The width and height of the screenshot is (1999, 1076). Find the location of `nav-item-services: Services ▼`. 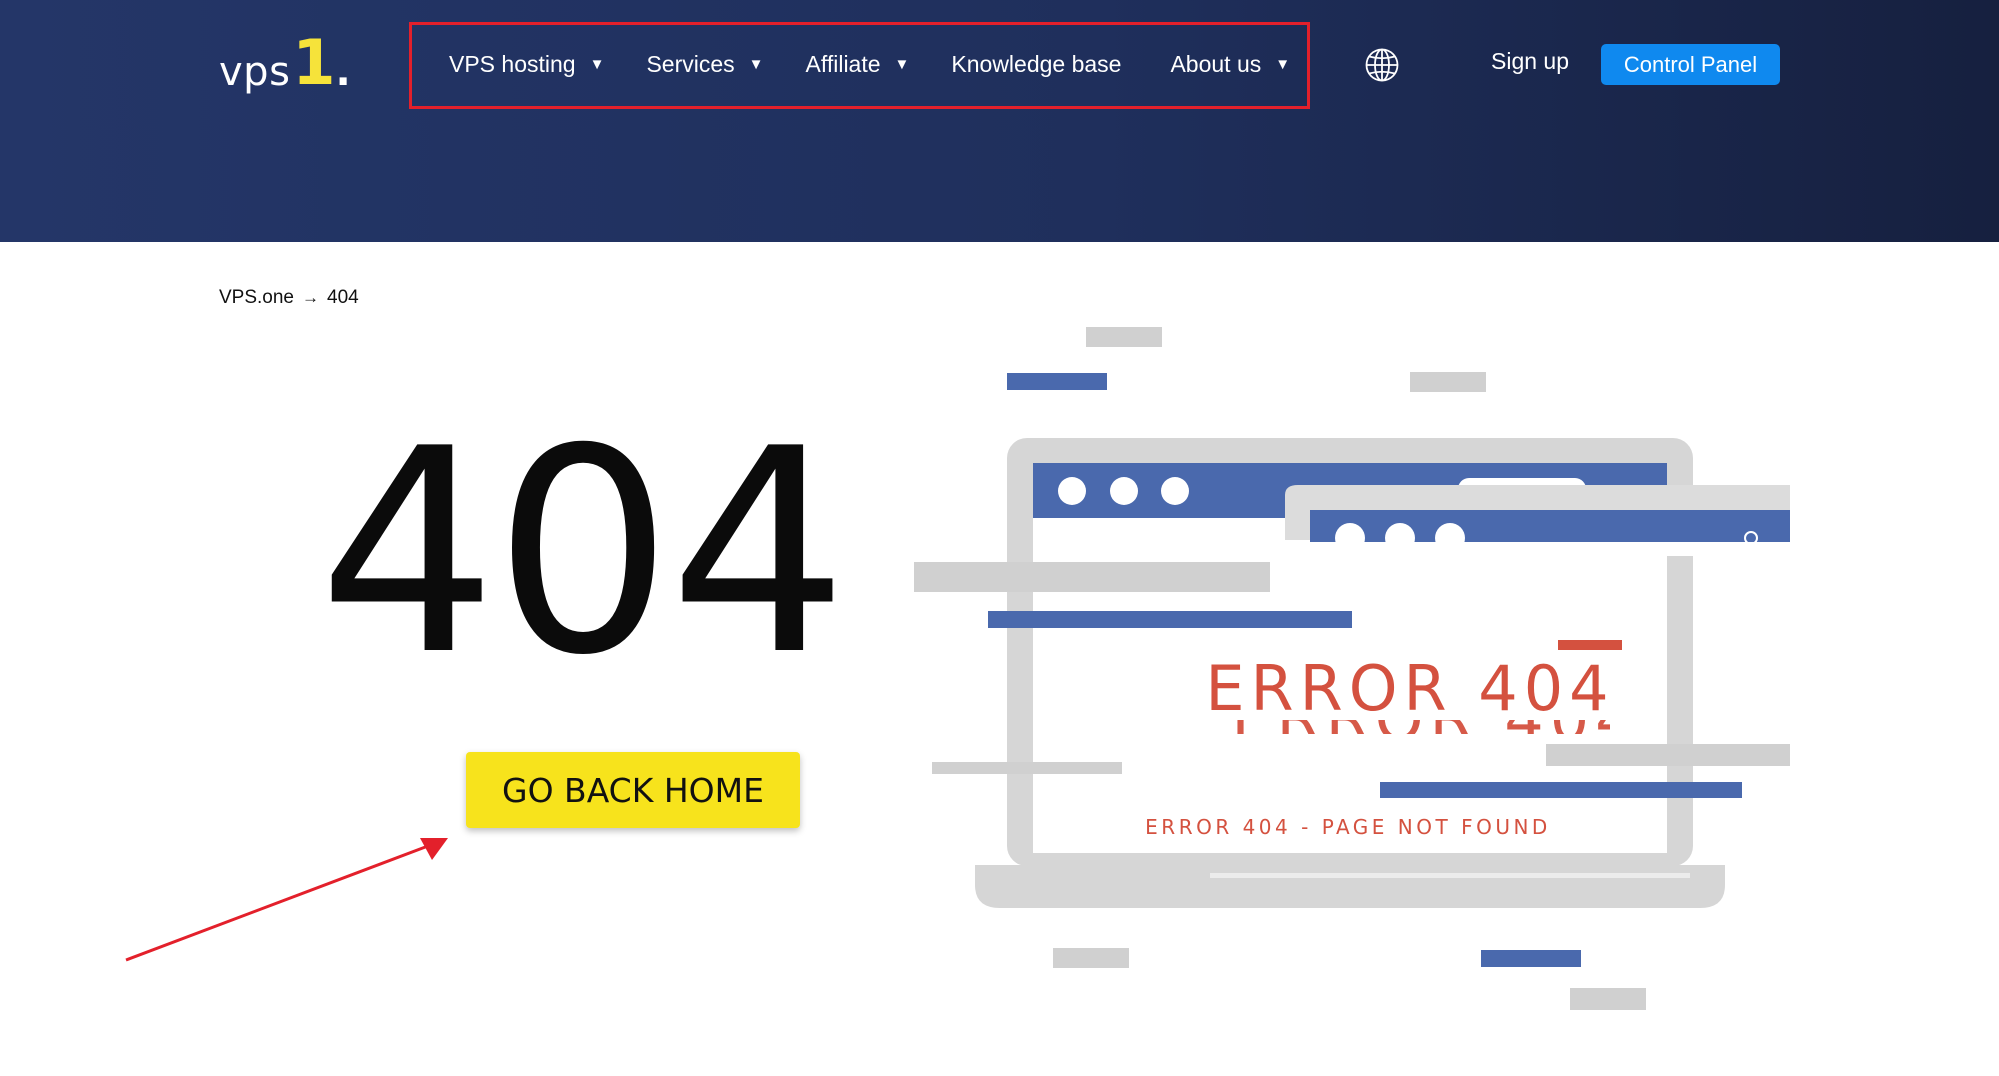

nav-item-services: Services ▼ is located at coordinates (704, 64).